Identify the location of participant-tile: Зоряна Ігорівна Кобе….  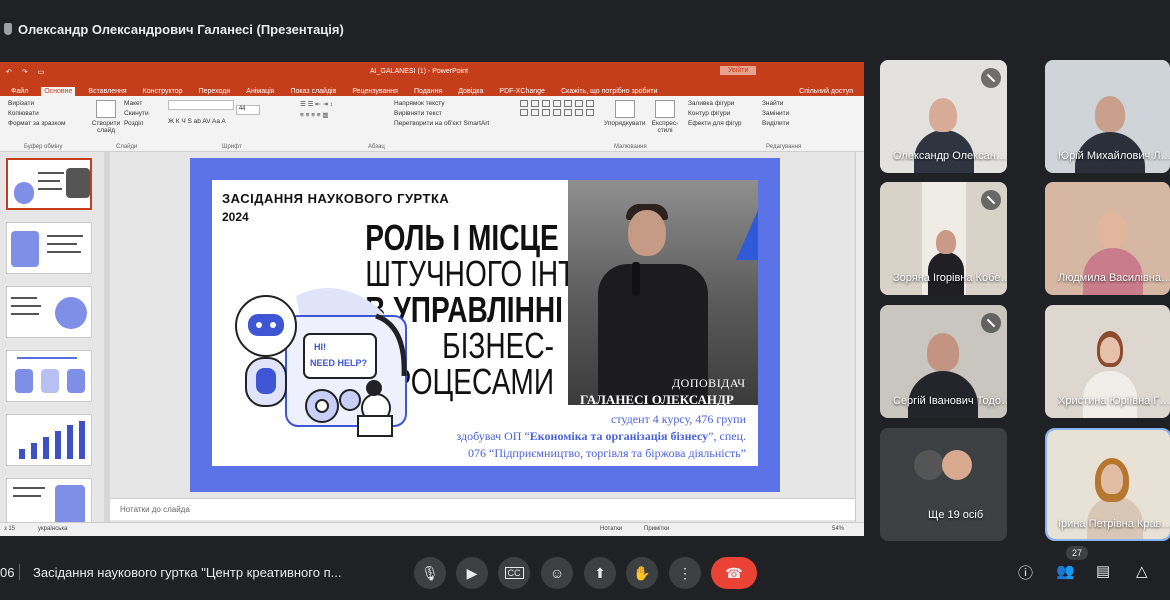
(943, 238).